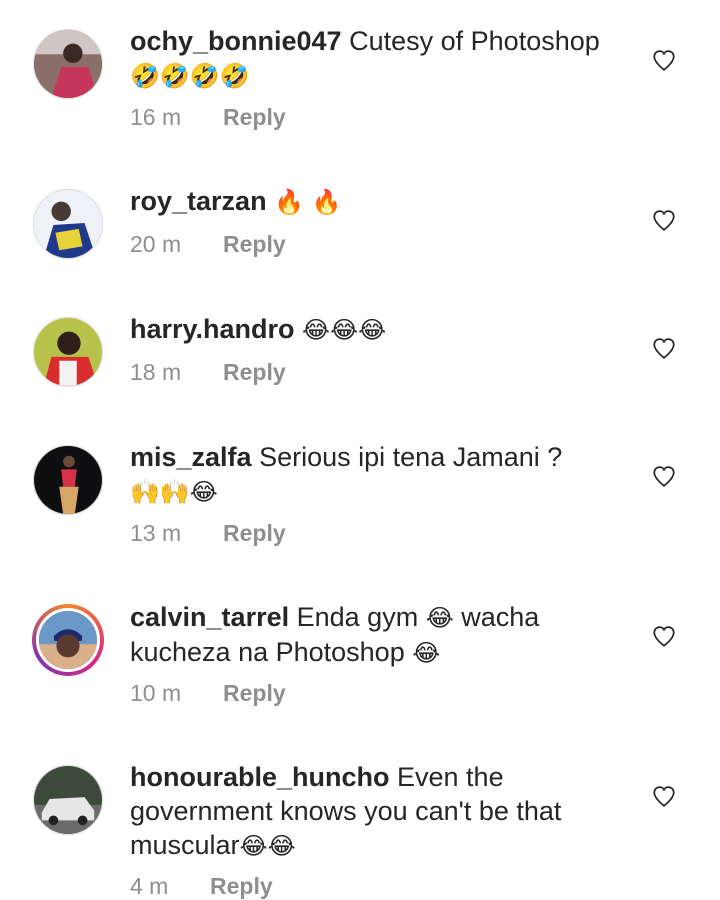 The image size is (720, 900). I want to click on comment-meta: 16 m Reply, so click(208, 117).